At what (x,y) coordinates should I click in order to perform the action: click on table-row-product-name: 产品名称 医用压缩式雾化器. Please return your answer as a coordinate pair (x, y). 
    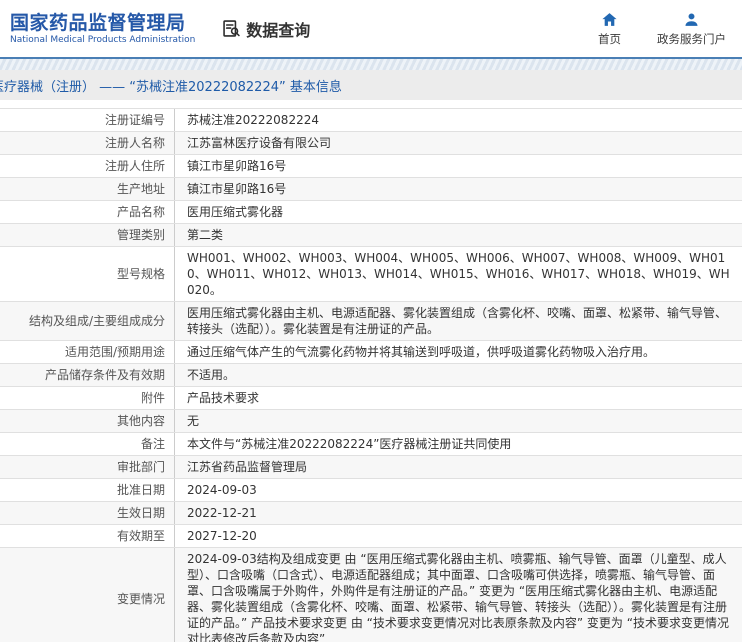
    Looking at the image, I should click on (371, 212).